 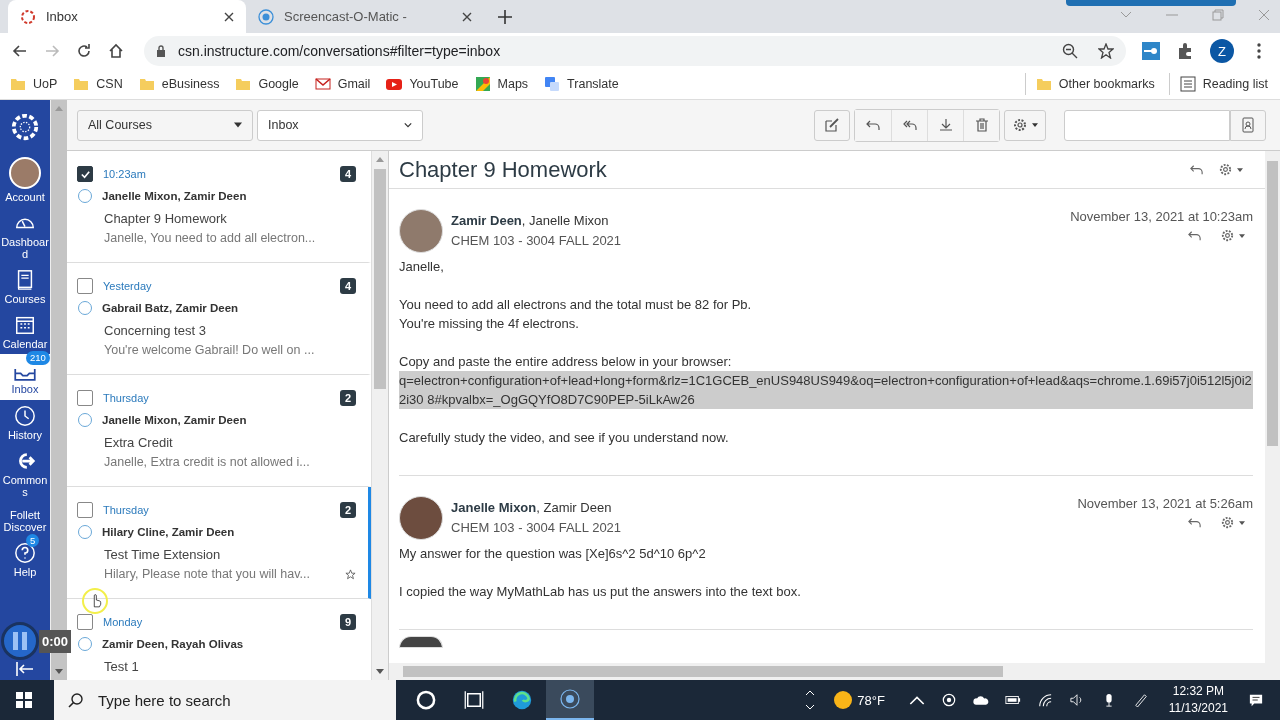 What do you see at coordinates (25, 473) in the screenshot?
I see `nav-item: Commons` at bounding box center [25, 473].